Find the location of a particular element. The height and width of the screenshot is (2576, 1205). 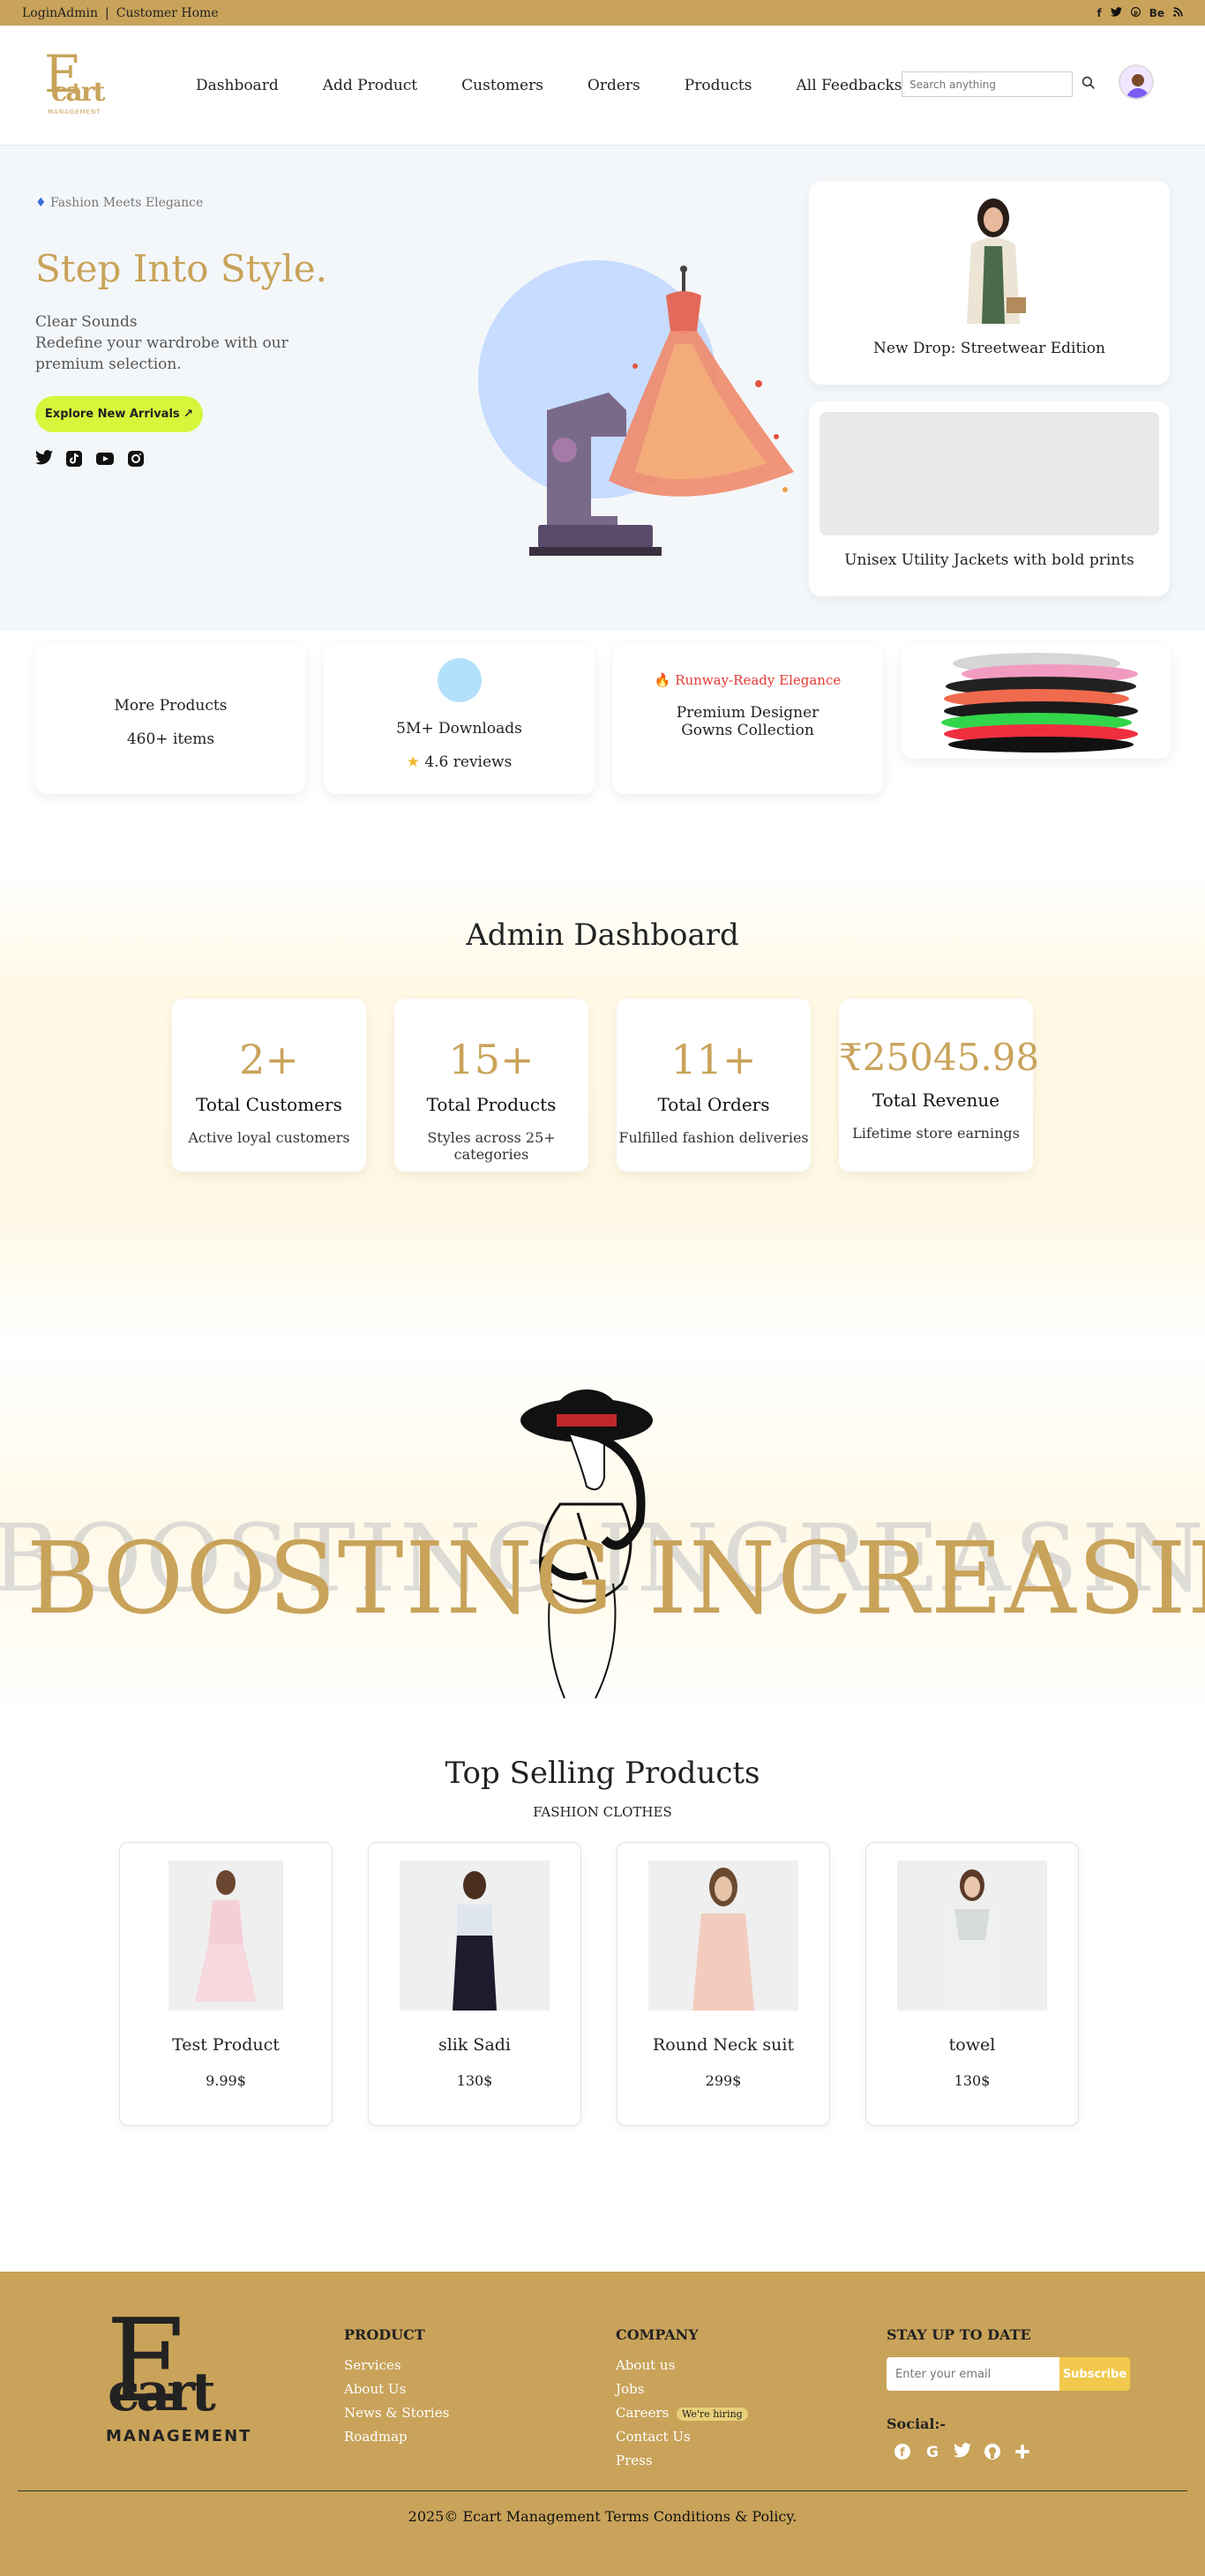

kpi-customers-desc: Active loyal customers is located at coordinates (269, 1137).